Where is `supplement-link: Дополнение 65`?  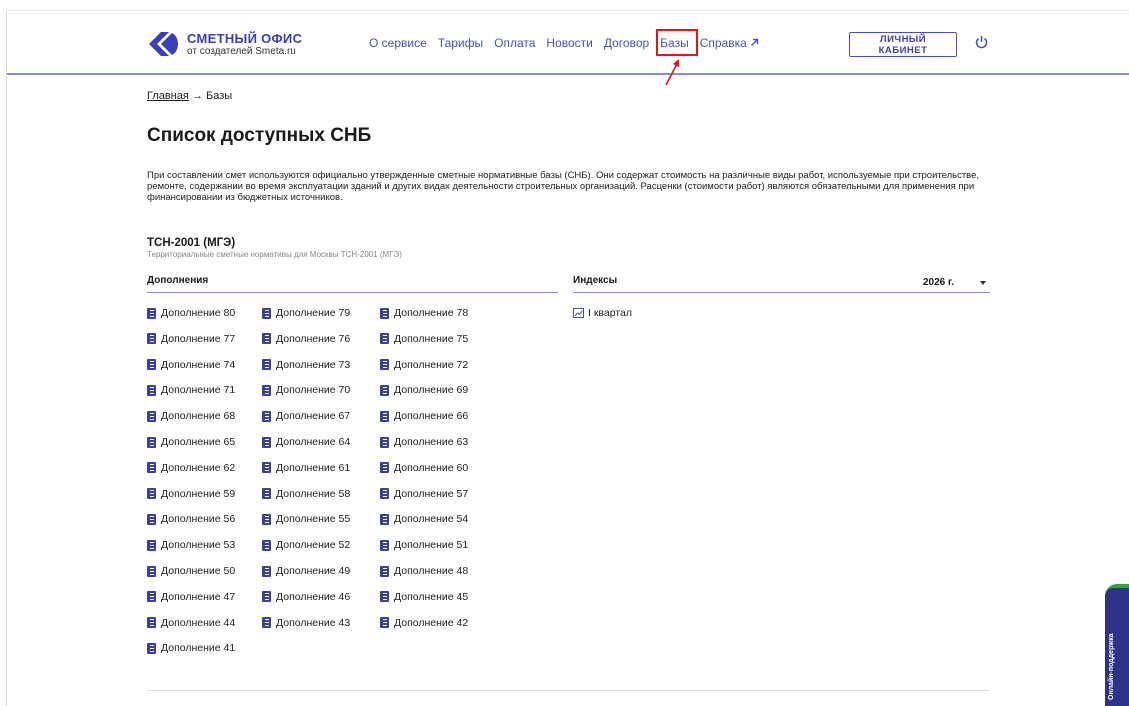
supplement-link: Дополнение 65 is located at coordinates (191, 442).